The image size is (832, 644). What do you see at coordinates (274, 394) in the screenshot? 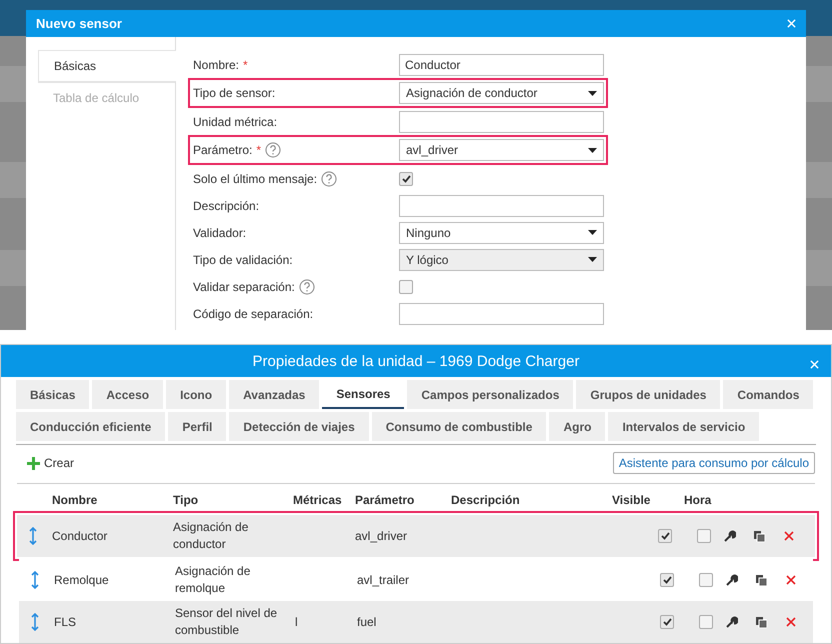
I see `tab: Avanzadas` at bounding box center [274, 394].